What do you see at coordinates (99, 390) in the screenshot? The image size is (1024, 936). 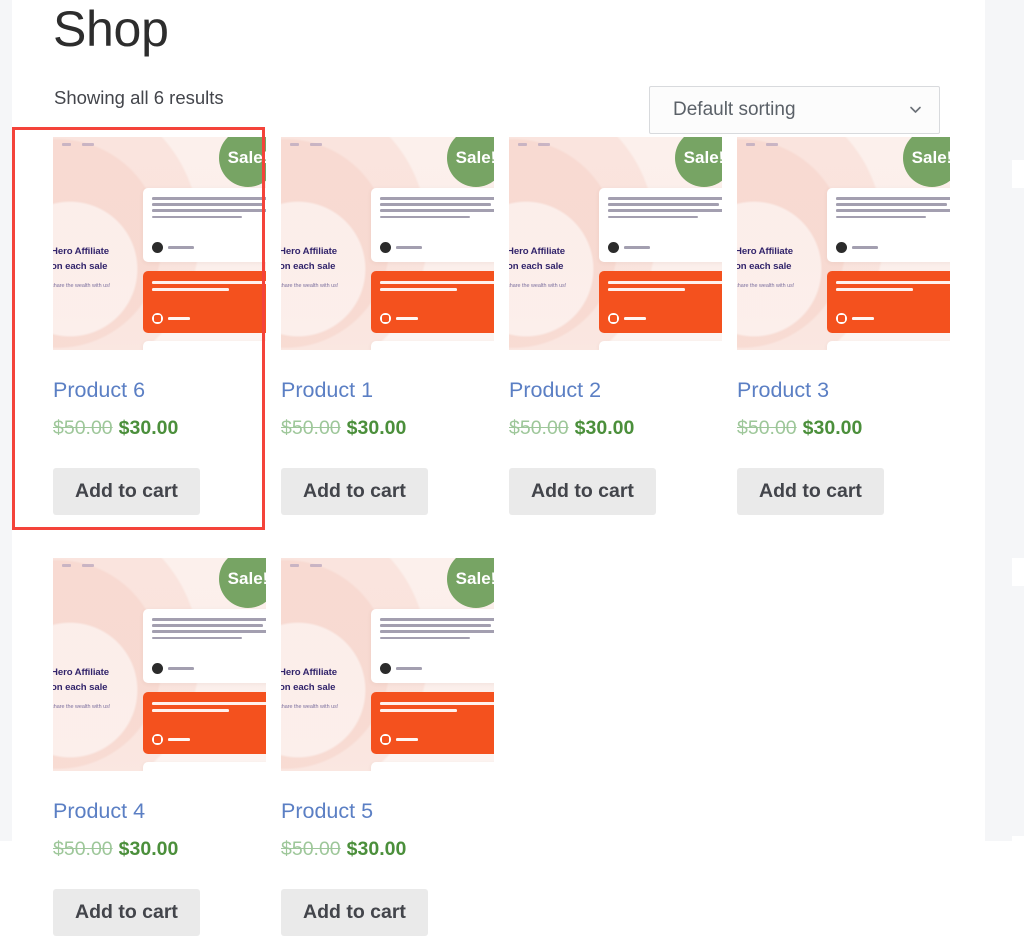 I see `product-title: Product 6` at bounding box center [99, 390].